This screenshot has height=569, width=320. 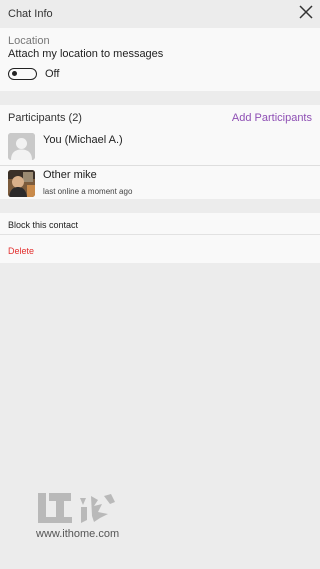 I want to click on close-icon, so click(x=306, y=12).